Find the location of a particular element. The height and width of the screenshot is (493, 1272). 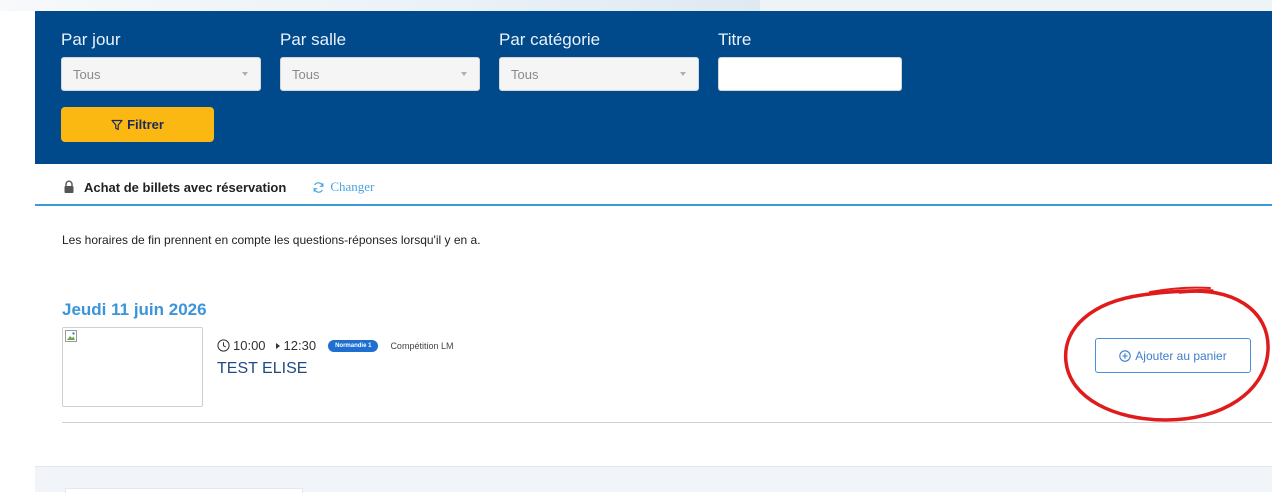

clock-icon is located at coordinates (223, 345).